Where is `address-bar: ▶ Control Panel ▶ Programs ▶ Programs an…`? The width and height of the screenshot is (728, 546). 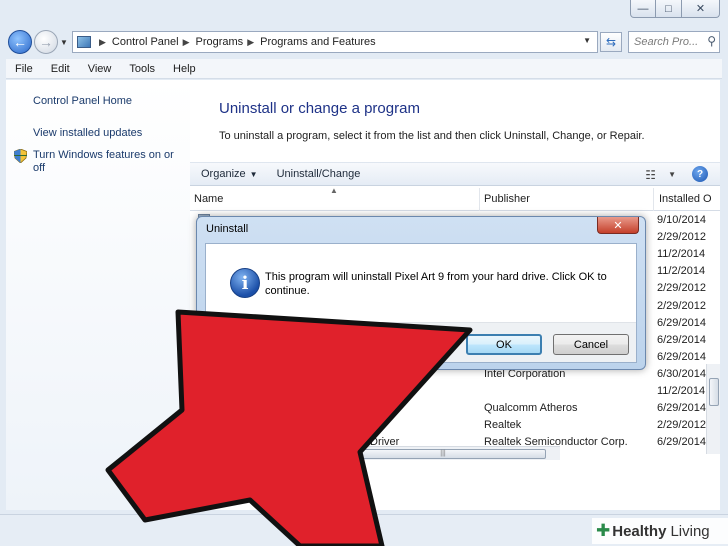
address-bar: ▶ Control Panel ▶ Programs ▶ Programs an… is located at coordinates (335, 42).